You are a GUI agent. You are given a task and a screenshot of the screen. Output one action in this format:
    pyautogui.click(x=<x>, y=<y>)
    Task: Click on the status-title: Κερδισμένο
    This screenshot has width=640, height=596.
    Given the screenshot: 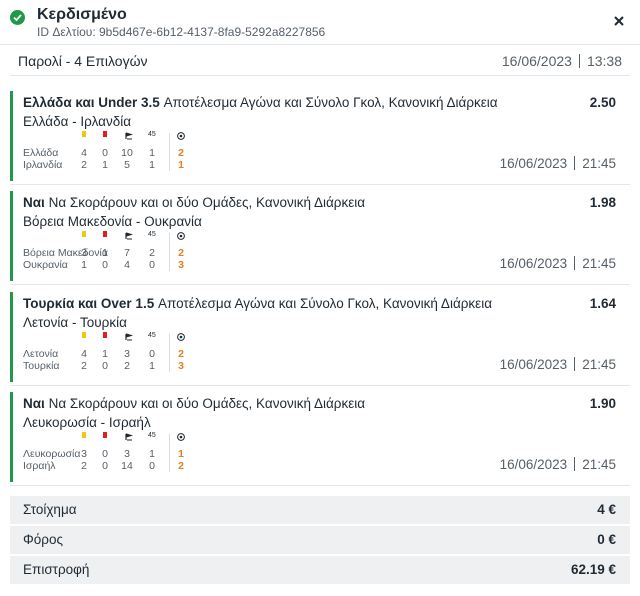 What is the action you would take?
    pyautogui.click(x=82, y=14)
    